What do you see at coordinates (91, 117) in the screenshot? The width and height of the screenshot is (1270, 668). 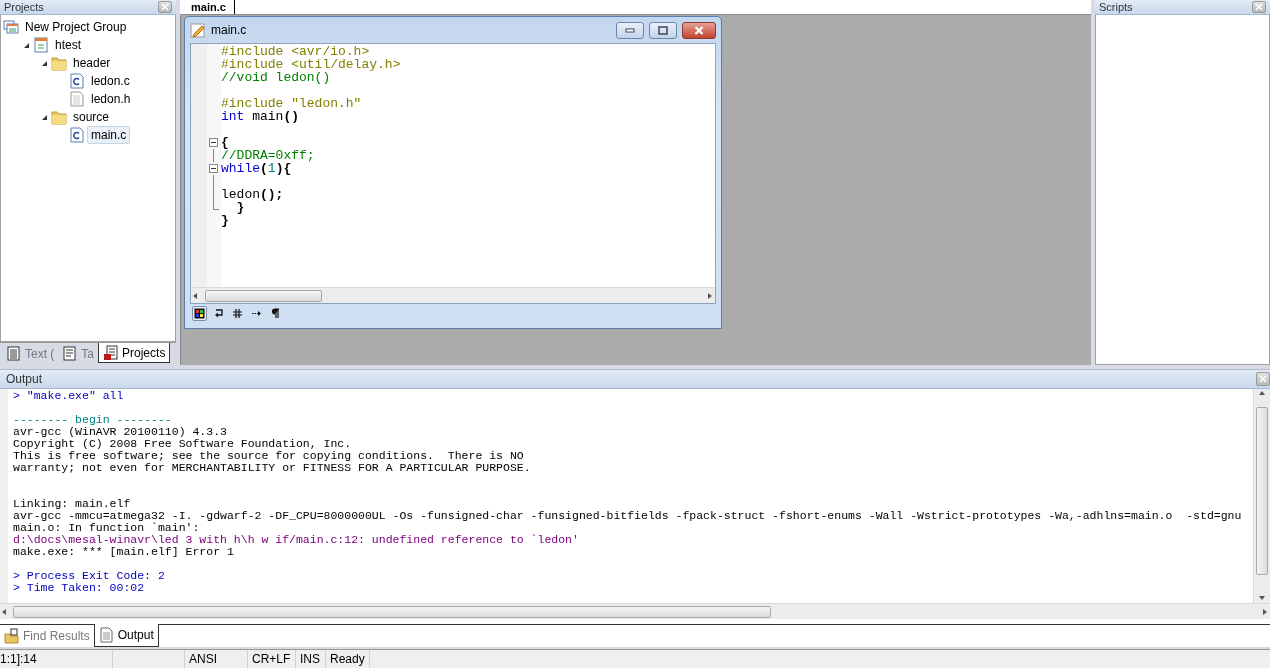 I see `tree-item: source` at bounding box center [91, 117].